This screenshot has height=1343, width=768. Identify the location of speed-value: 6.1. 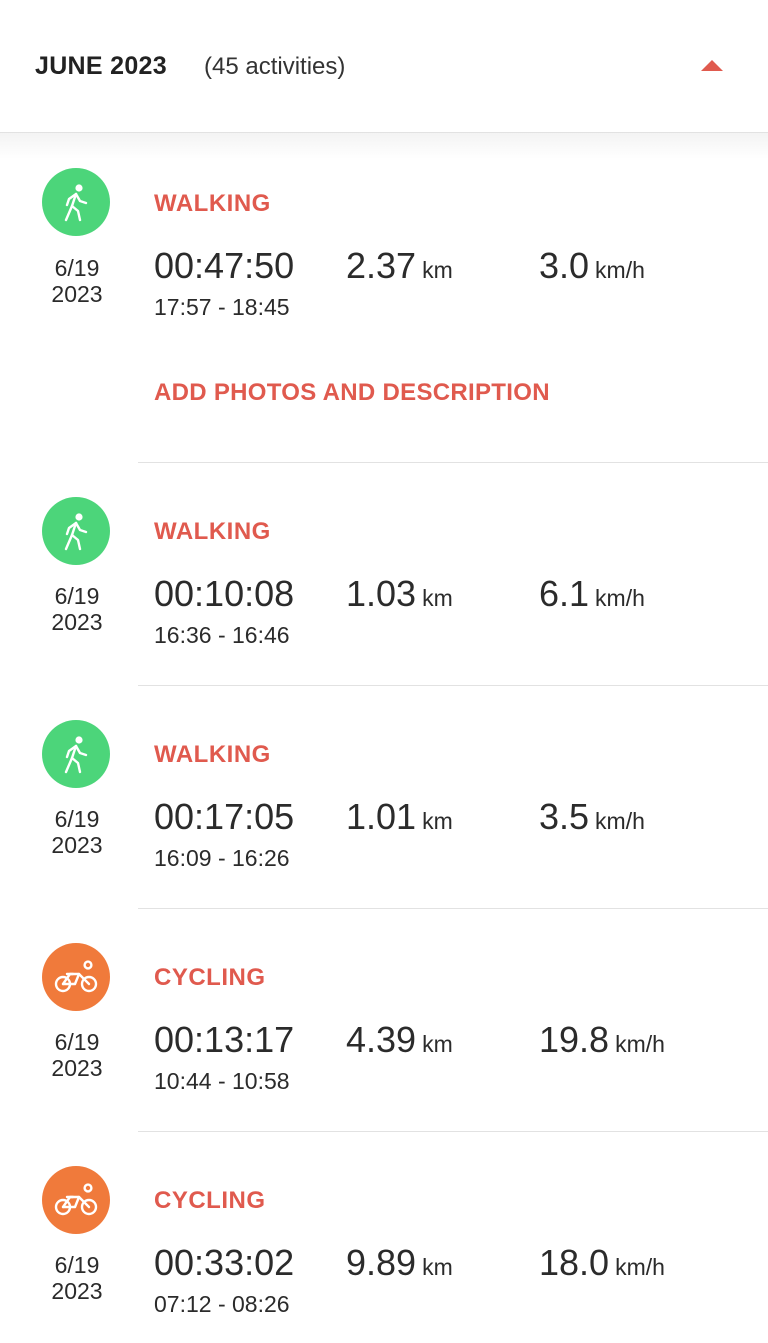
(564, 593).